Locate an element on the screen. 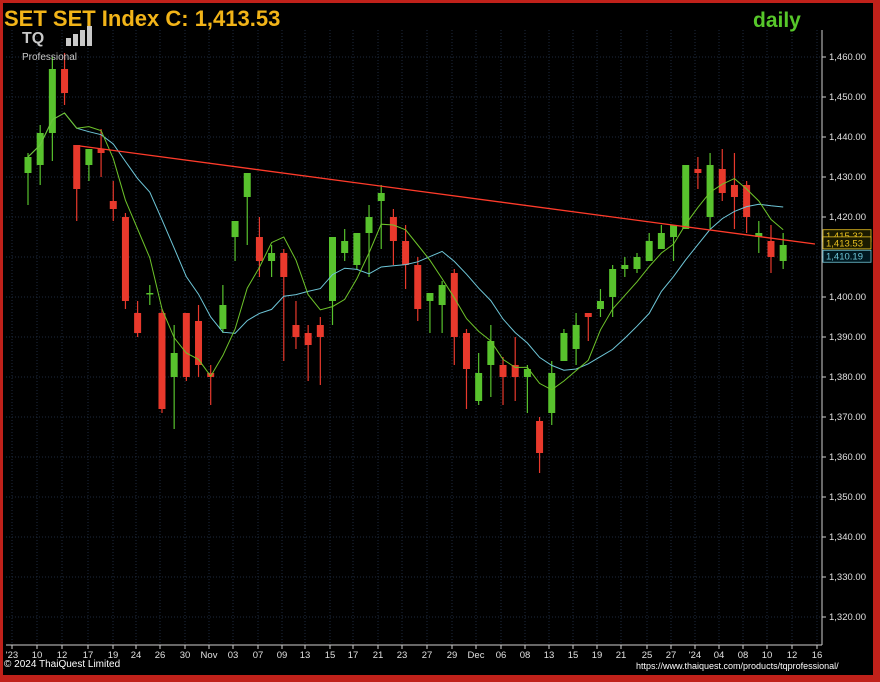 Image resolution: width=880 pixels, height=682 pixels. x-tick-label: 04 is located at coordinates (719, 655).